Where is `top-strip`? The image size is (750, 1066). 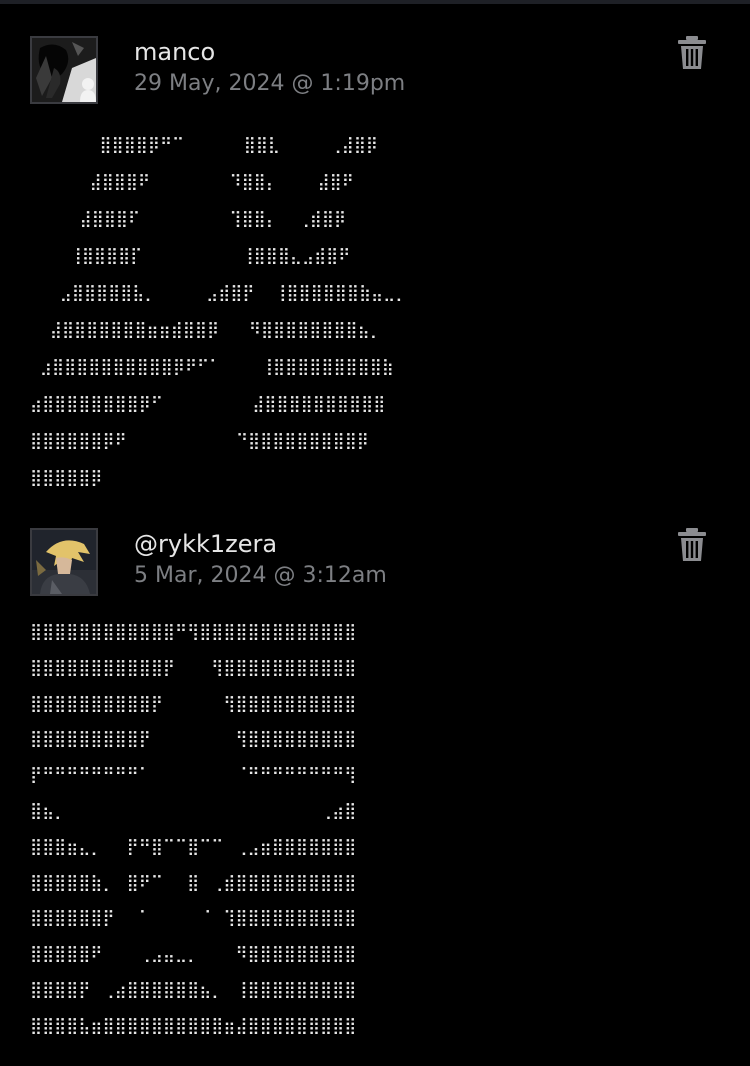
top-strip is located at coordinates (375, 2).